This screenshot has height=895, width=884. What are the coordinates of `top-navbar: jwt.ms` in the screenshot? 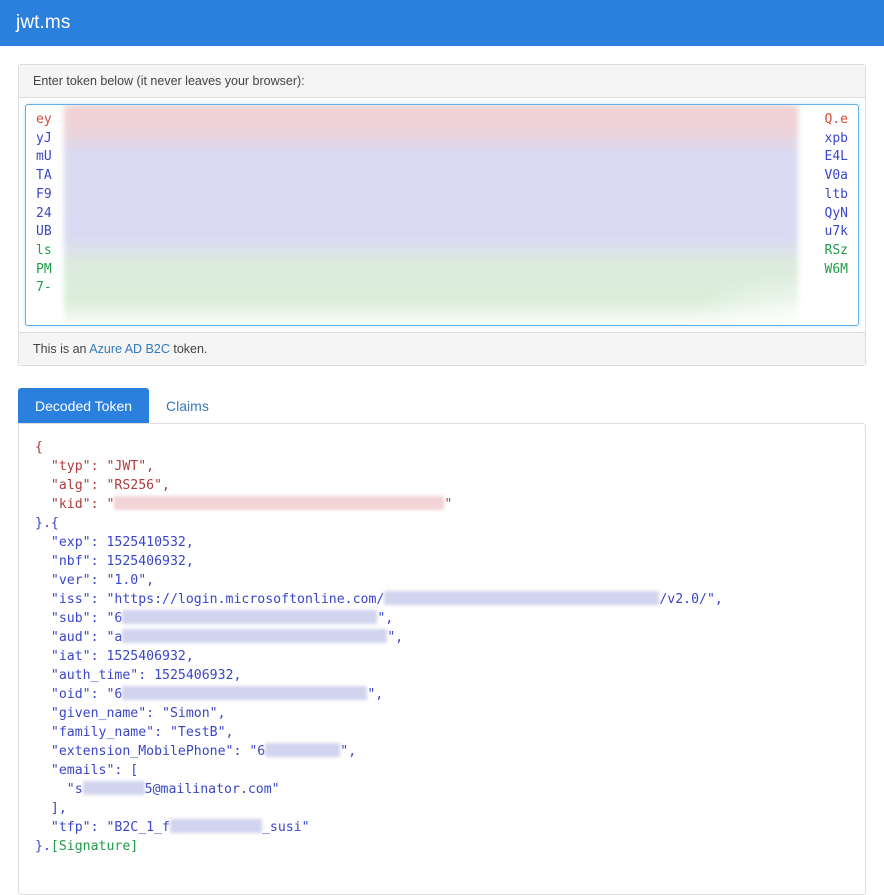 It's located at (442, 23).